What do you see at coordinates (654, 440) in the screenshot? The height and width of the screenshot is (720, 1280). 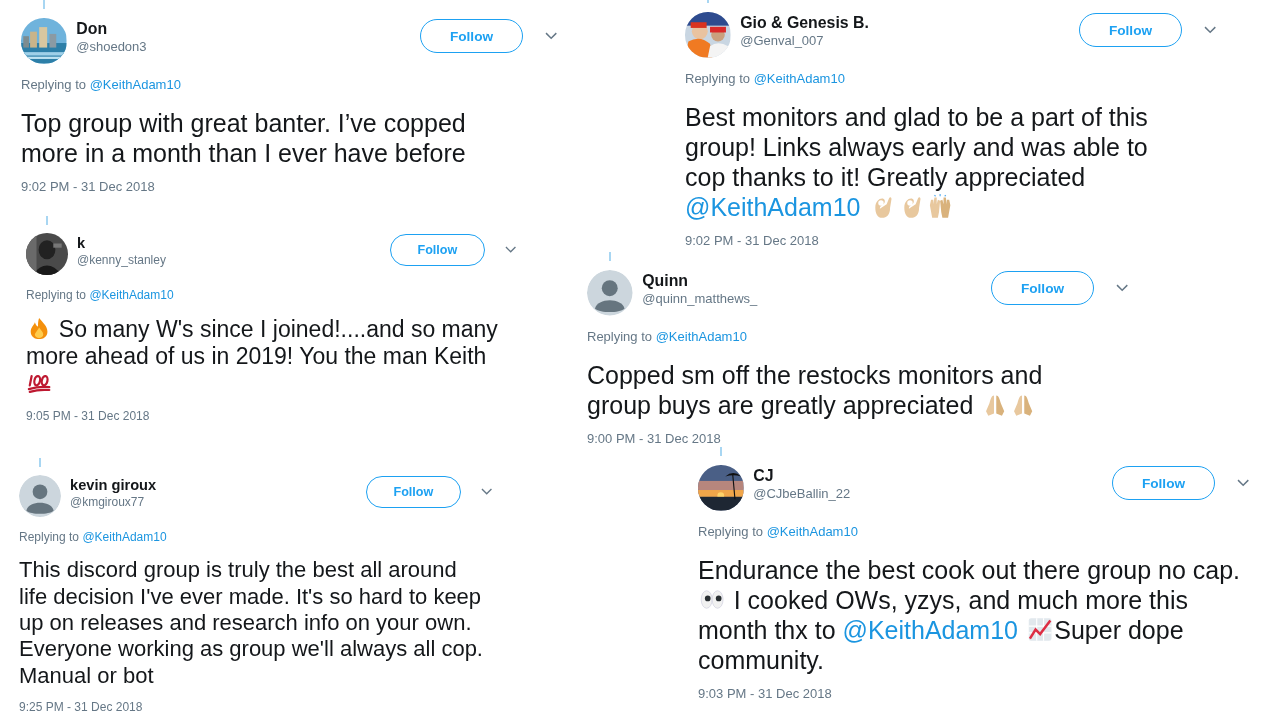 I see `timestamp: 9:00 PM - 31 Dec 2018` at bounding box center [654, 440].